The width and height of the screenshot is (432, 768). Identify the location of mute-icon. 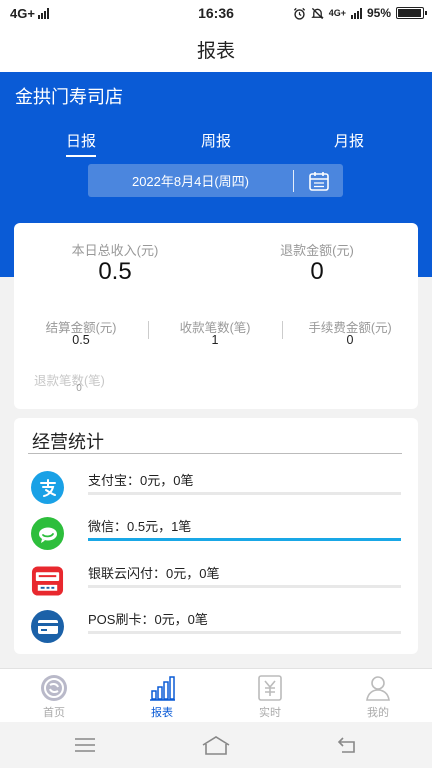
(317, 13).